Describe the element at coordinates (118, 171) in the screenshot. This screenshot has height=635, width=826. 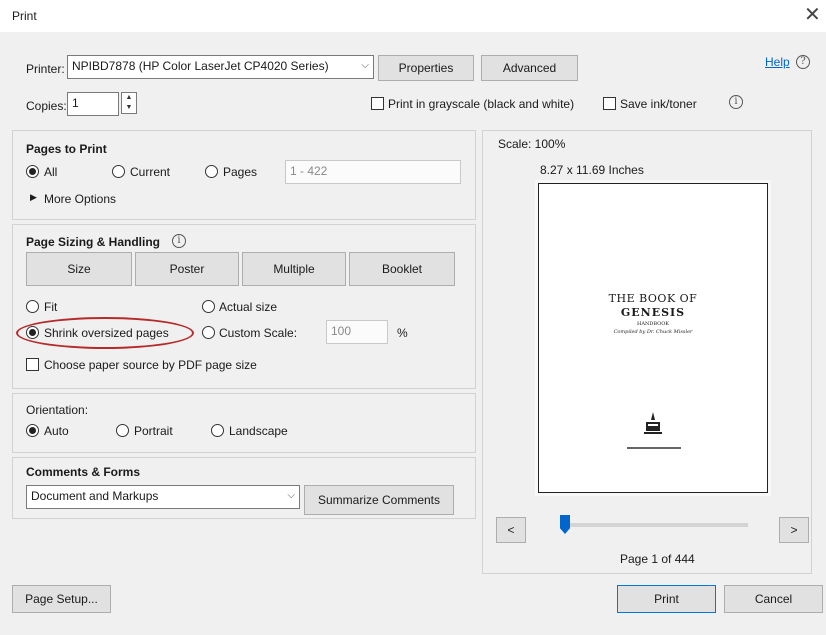
I see `radio-current` at that location.